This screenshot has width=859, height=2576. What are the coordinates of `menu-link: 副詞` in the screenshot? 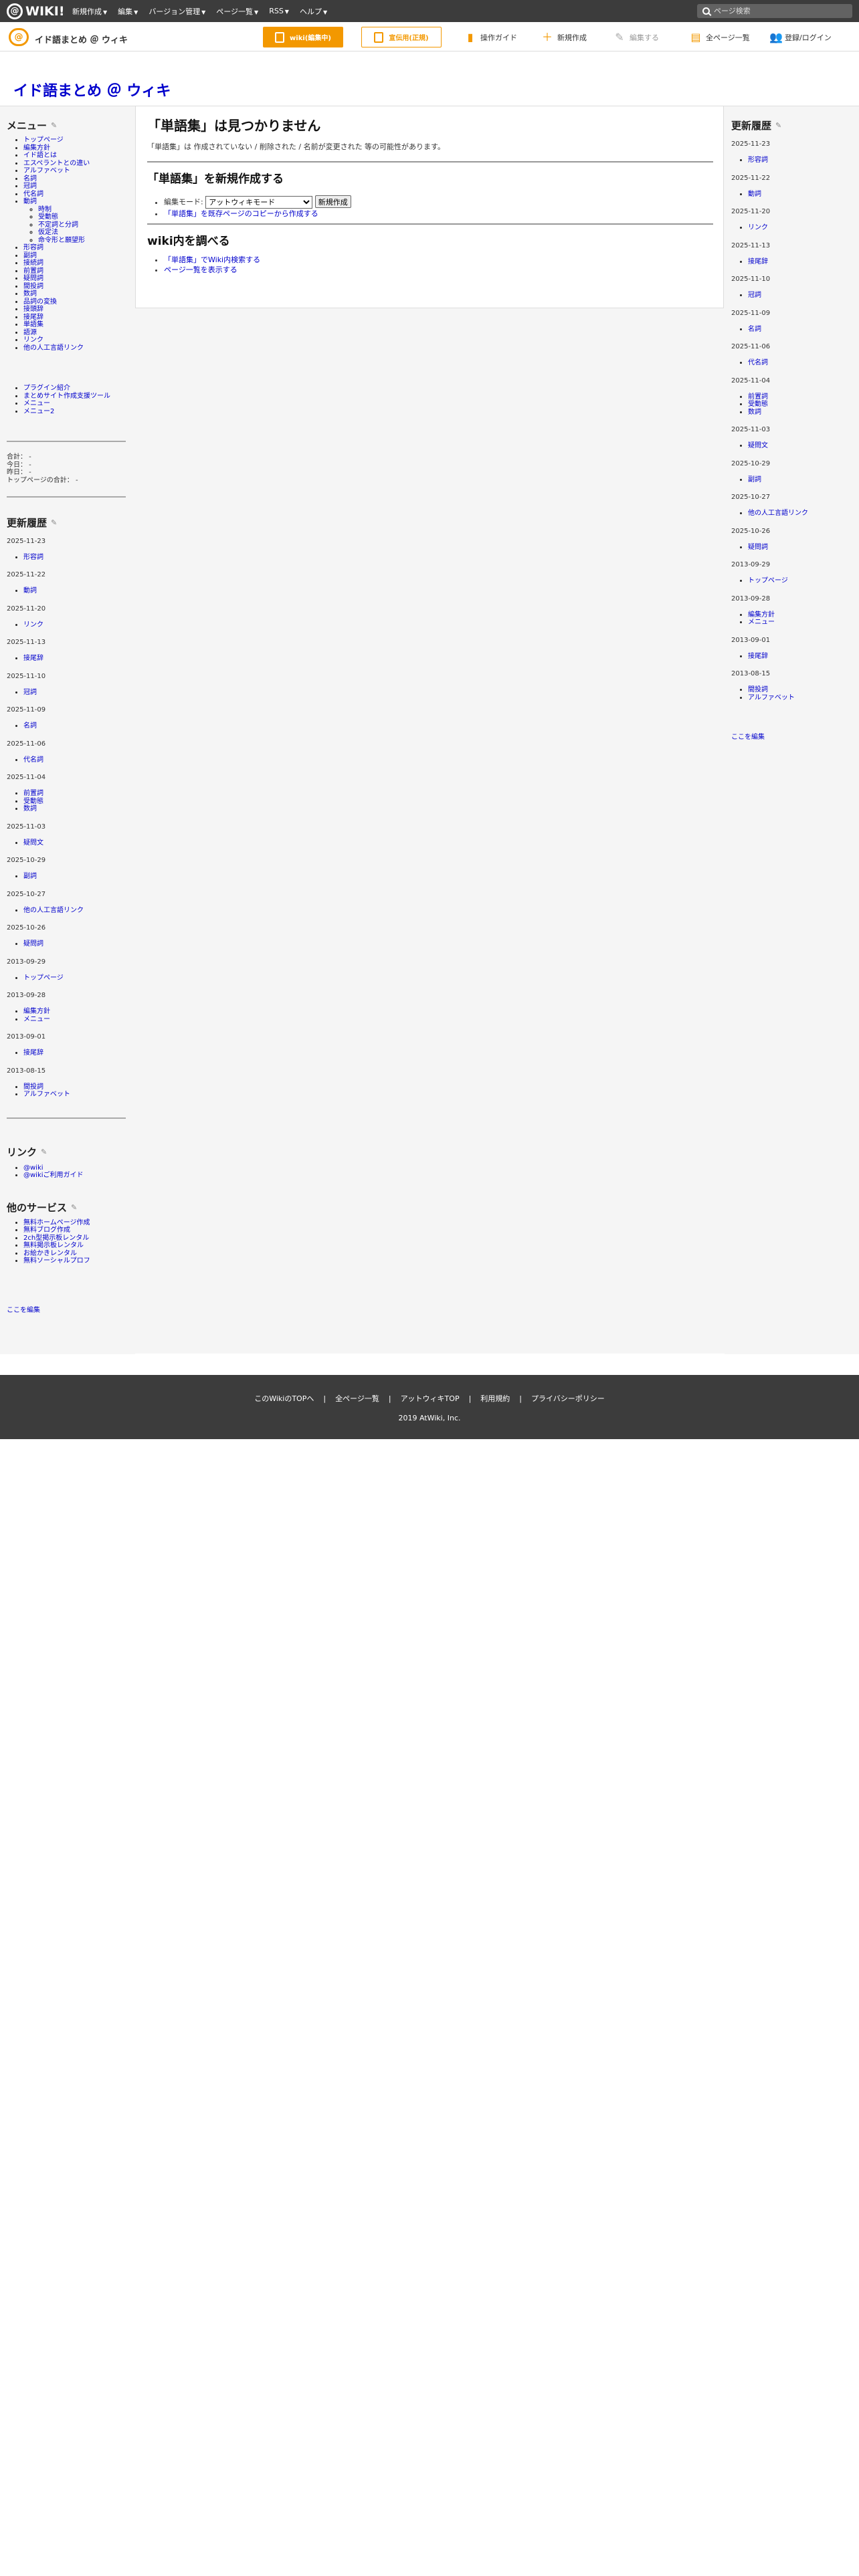 It's located at (30, 256).